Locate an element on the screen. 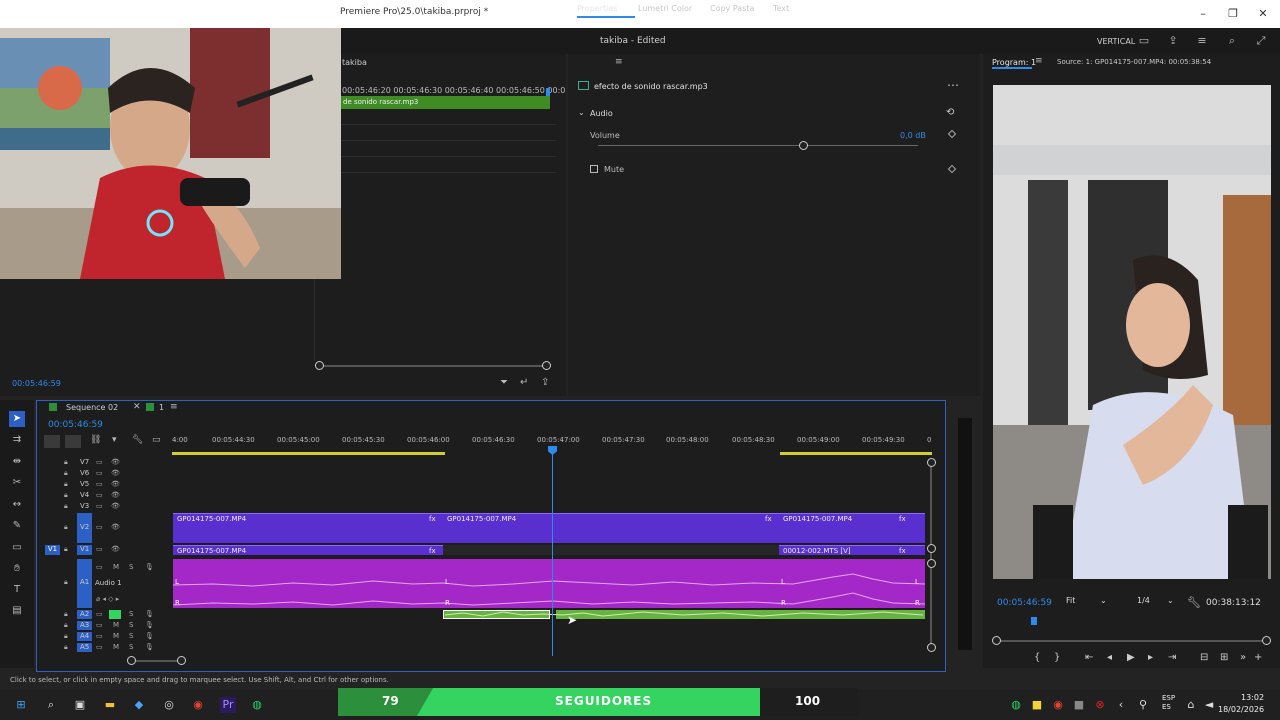  minimize-button: – is located at coordinates (1203, 14).